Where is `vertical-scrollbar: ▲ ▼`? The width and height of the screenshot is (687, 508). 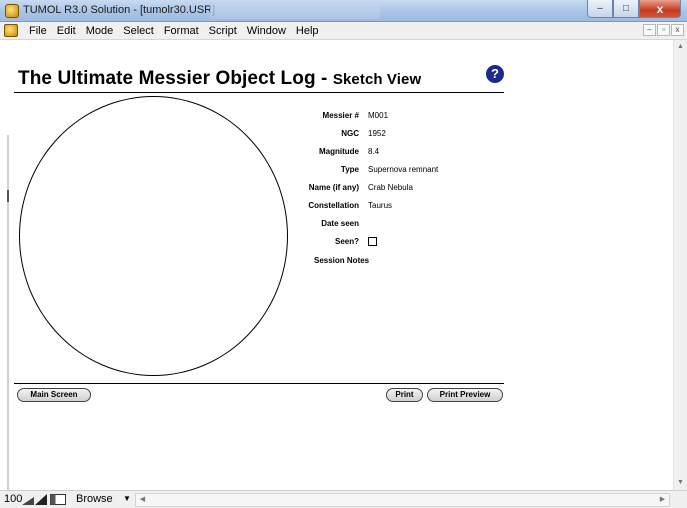 vertical-scrollbar: ▲ ▼ is located at coordinates (680, 265).